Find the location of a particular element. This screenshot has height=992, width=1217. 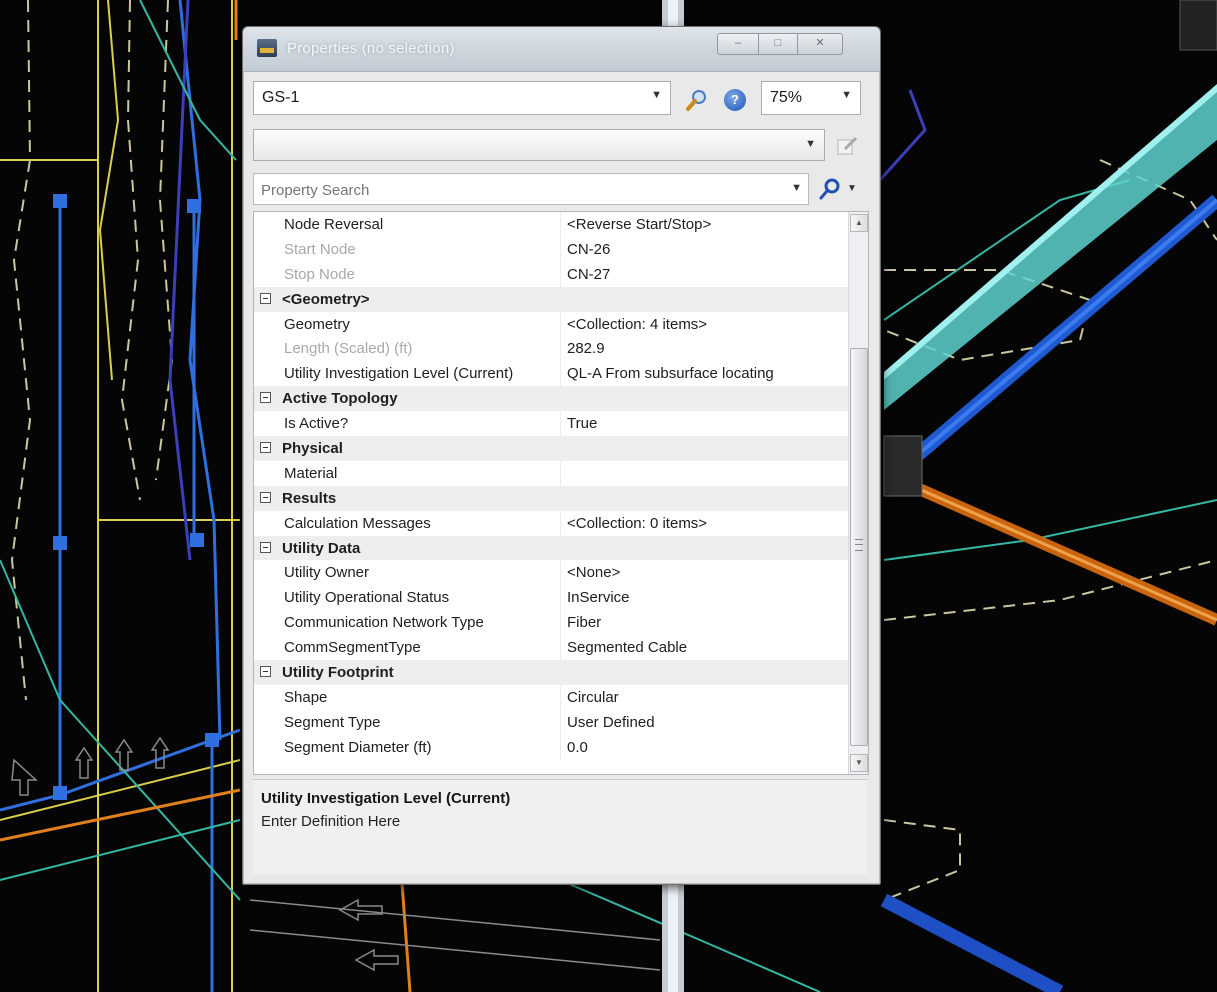

selection-set-combo: ▼ is located at coordinates (539, 145).